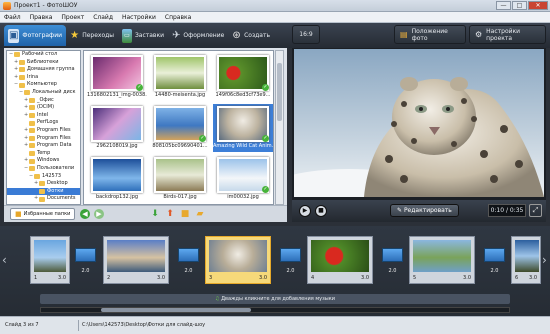  Describe the element at coordinates (155, 214) in the screenshot. I see `add-down-icon: ⬇` at that location.